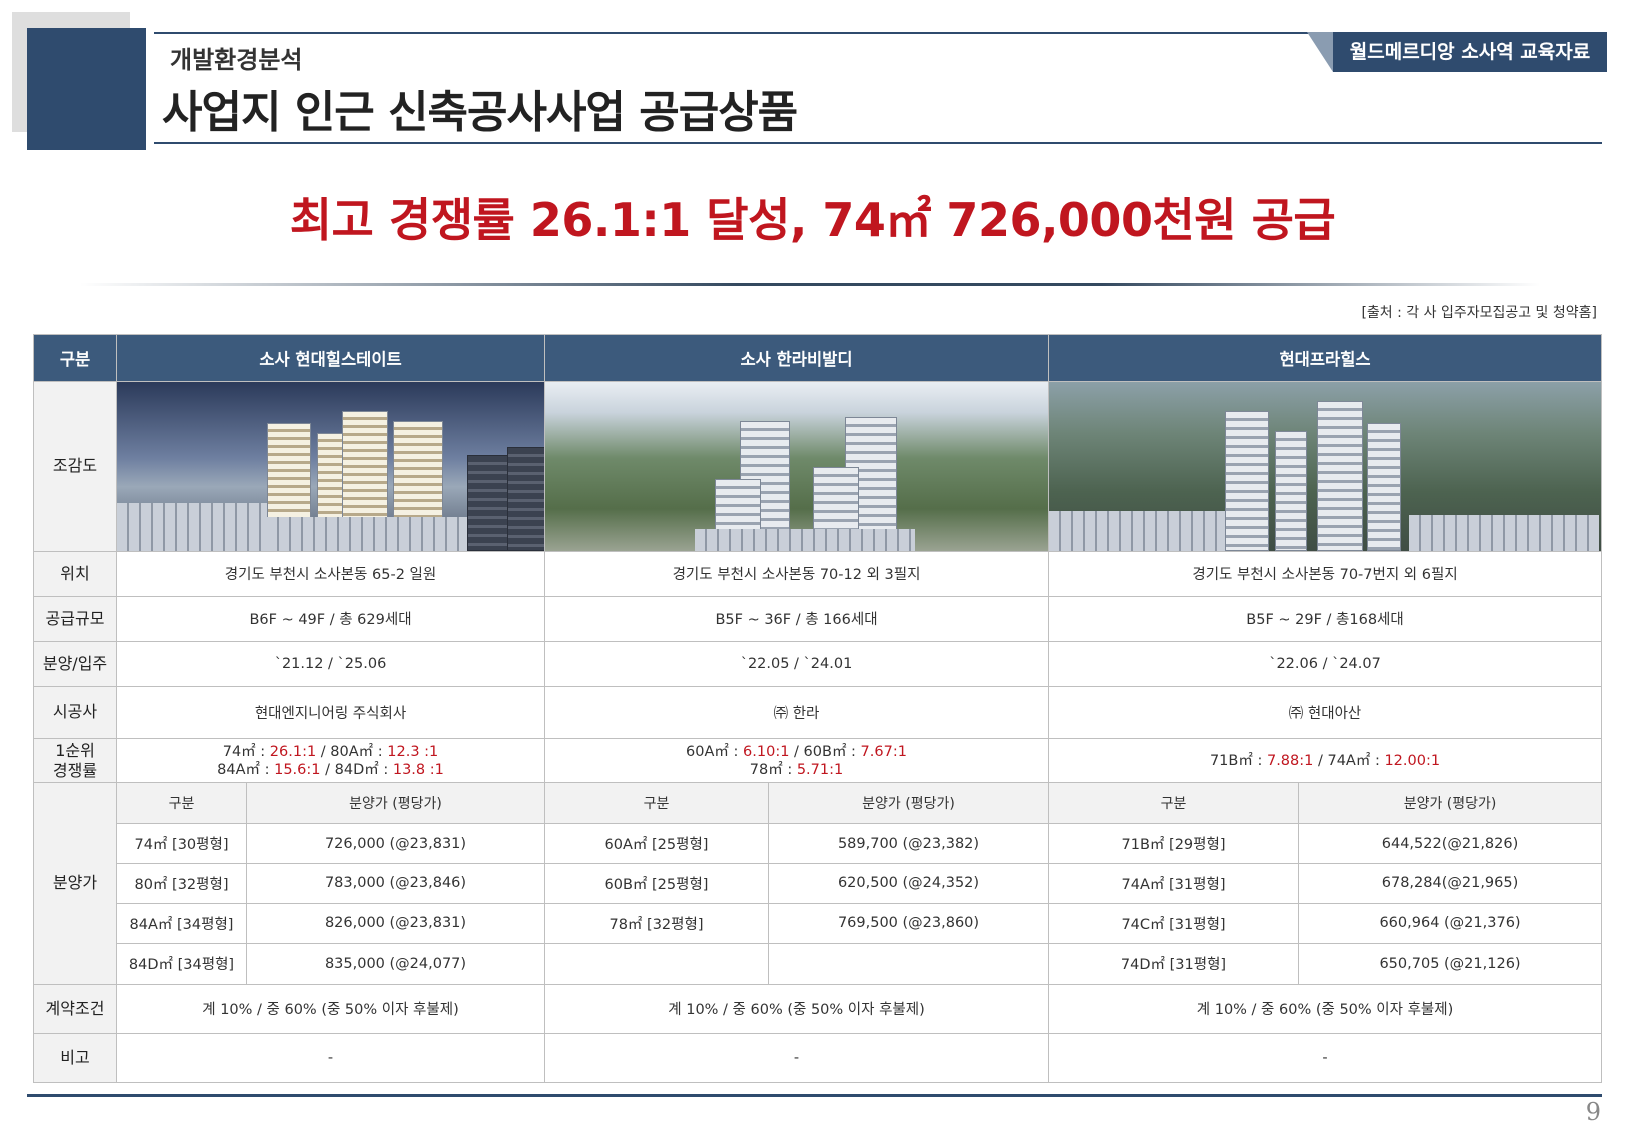  Describe the element at coordinates (1174, 923) in the screenshot. I see `price-type: 74C㎡ [31평형]` at that location.